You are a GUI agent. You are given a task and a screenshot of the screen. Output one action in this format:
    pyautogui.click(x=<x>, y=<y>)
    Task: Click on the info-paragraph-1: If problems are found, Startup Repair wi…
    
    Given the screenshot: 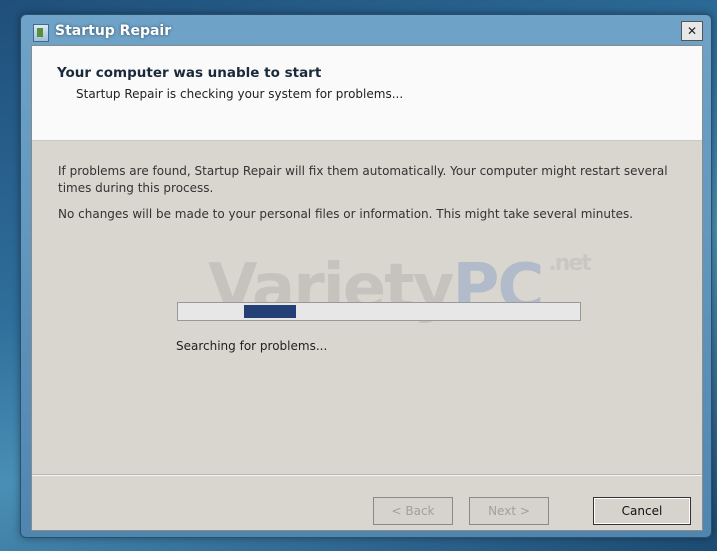 What is the action you would take?
    pyautogui.click(x=363, y=179)
    